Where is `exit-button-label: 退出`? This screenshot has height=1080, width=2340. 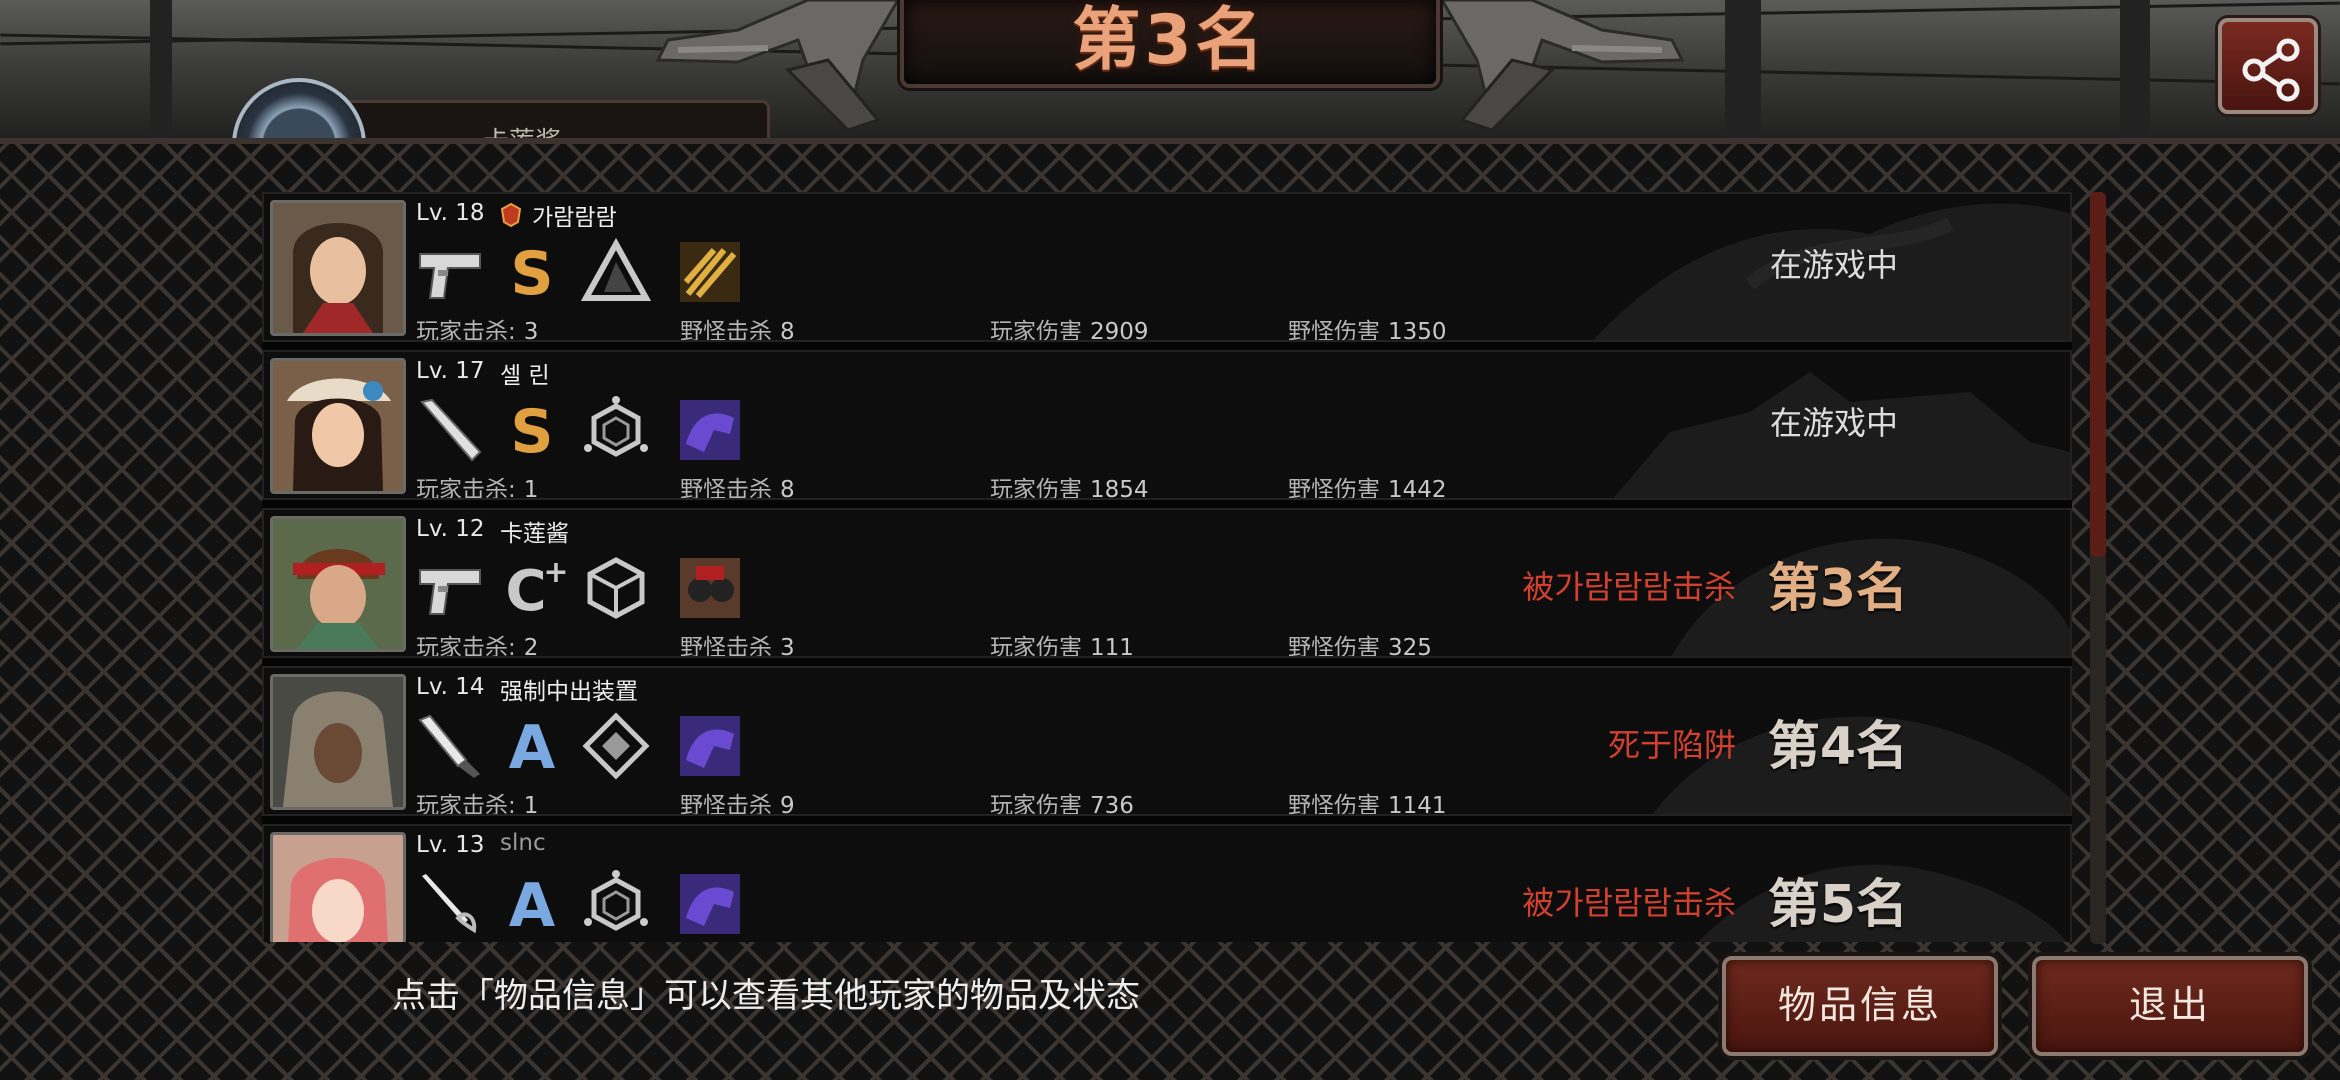
exit-button-label: 退出 is located at coordinates (2169, 1005).